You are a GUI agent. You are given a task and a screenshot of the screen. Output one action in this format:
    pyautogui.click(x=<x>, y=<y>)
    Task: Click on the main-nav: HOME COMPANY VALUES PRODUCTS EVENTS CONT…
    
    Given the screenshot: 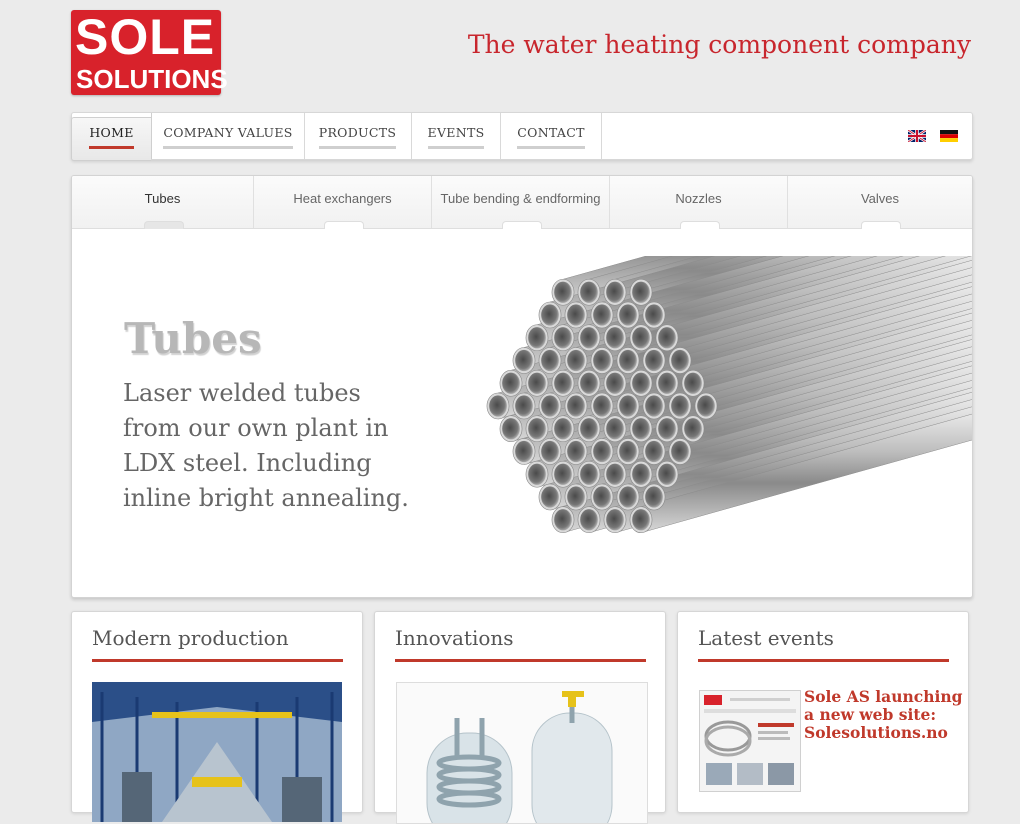 What is the action you would take?
    pyautogui.click(x=522, y=136)
    